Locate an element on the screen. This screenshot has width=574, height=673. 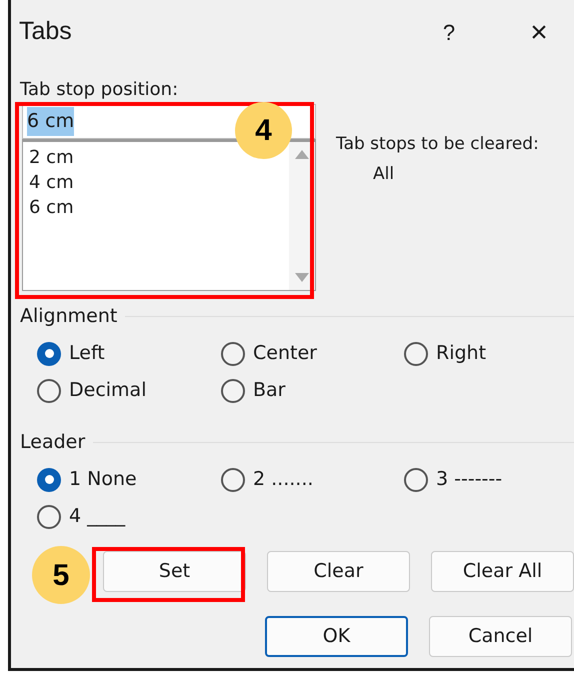
field-value: All is located at coordinates (384, 174).